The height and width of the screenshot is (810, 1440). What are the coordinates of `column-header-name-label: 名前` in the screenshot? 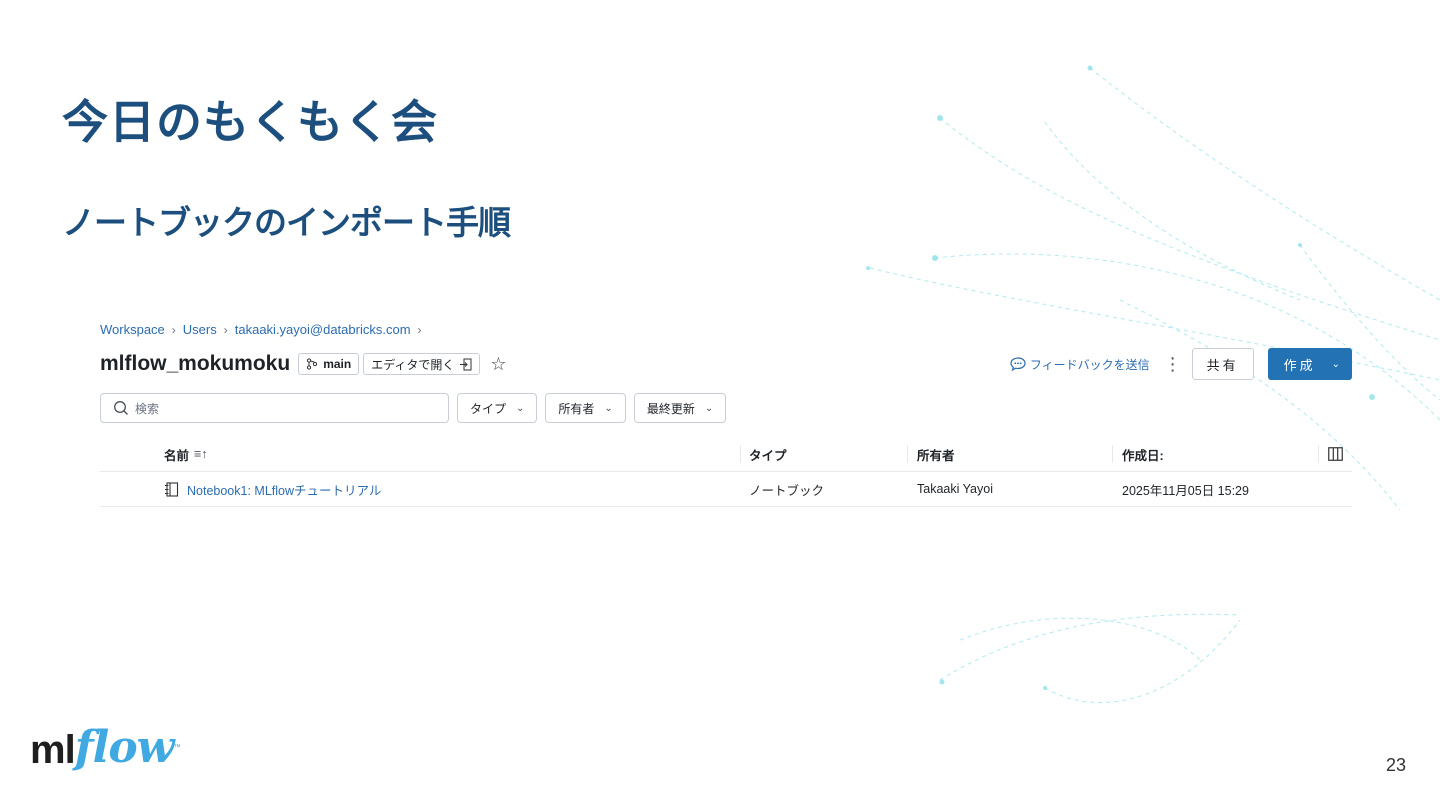 It's located at (177, 455).